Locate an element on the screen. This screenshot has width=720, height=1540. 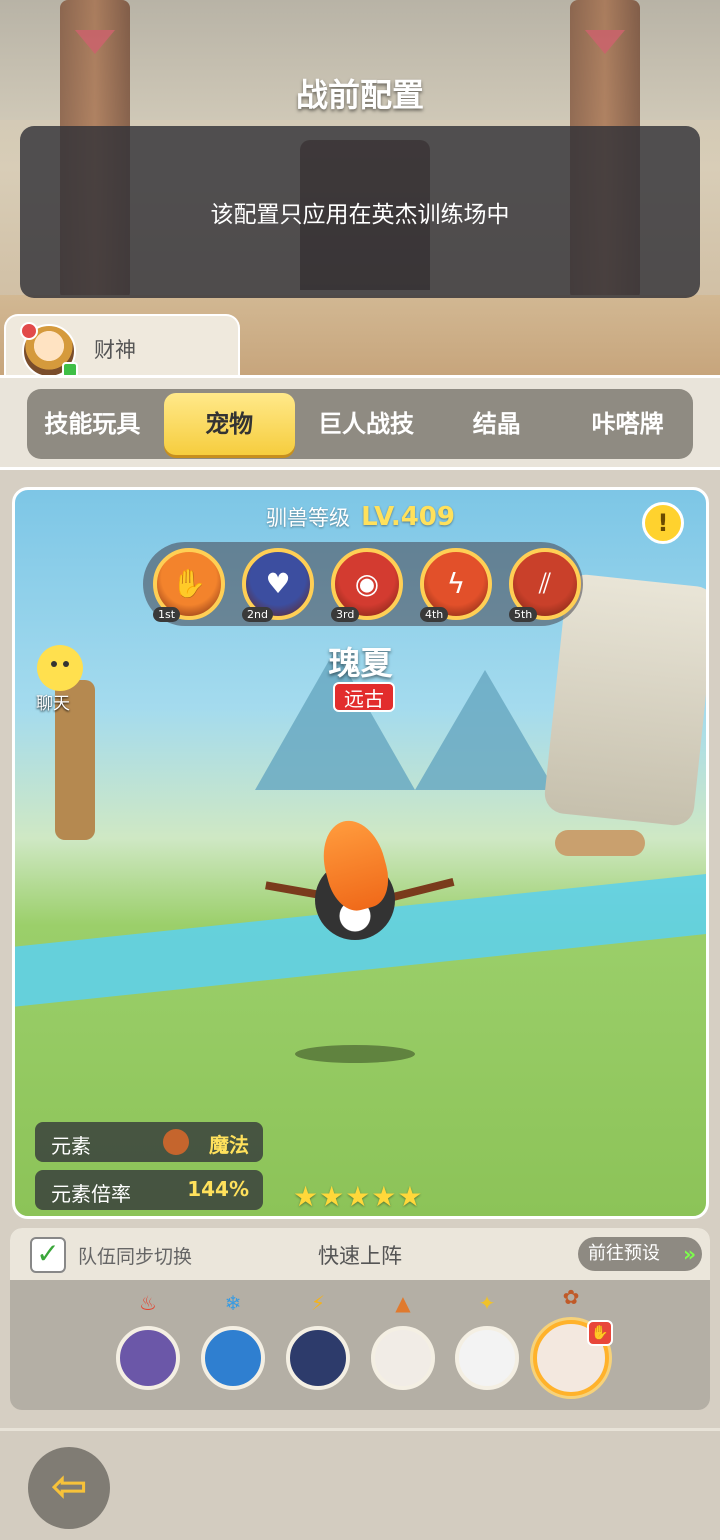
skill-order: 3rd is located at coordinates (345, 614).